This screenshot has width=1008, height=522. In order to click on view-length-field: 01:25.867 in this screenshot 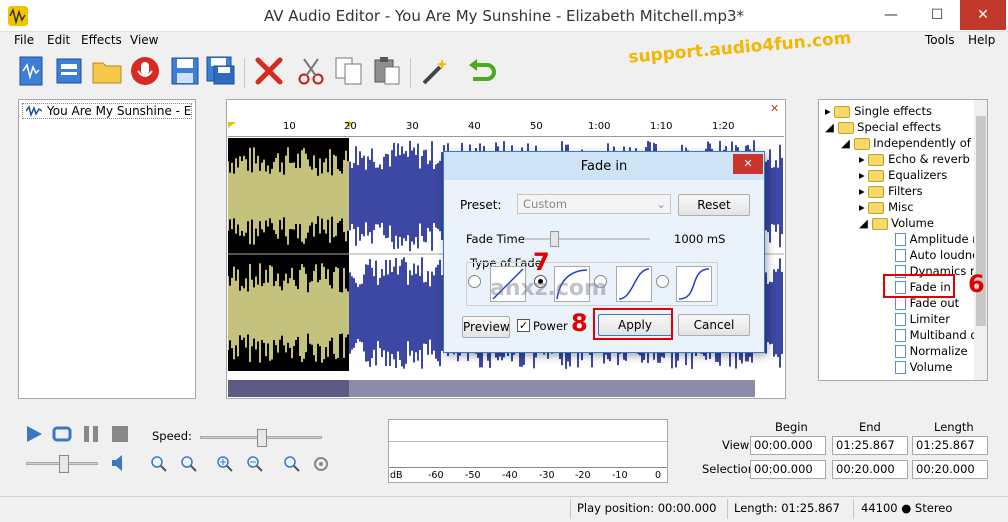, I will do `click(950, 445)`.